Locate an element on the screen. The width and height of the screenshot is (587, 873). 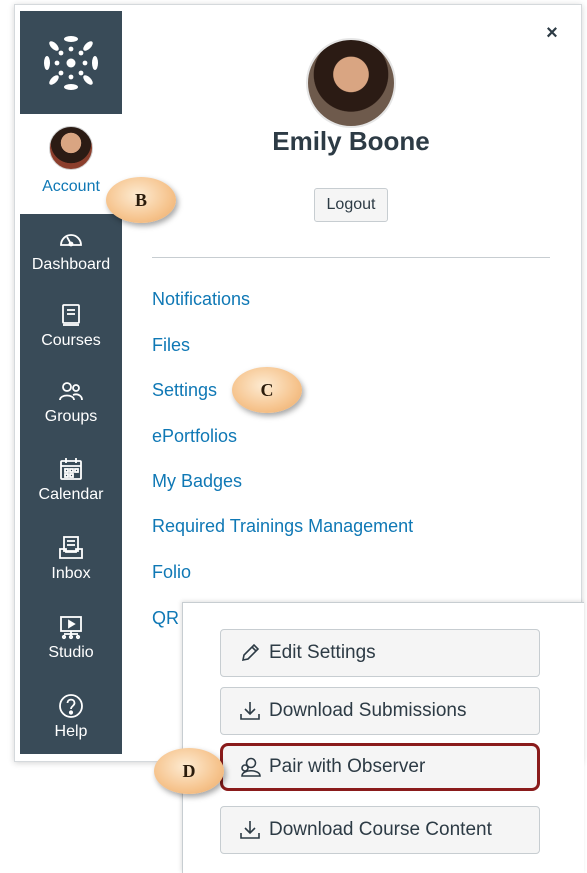
observer-icon is located at coordinates (251, 767).